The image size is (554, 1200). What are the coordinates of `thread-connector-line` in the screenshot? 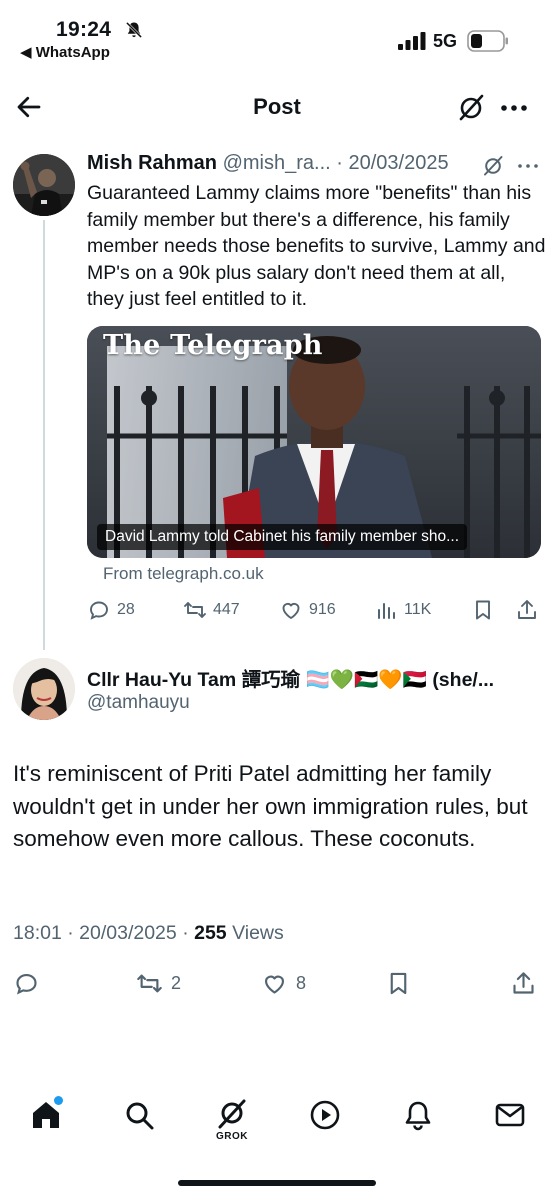 It's located at (44, 435).